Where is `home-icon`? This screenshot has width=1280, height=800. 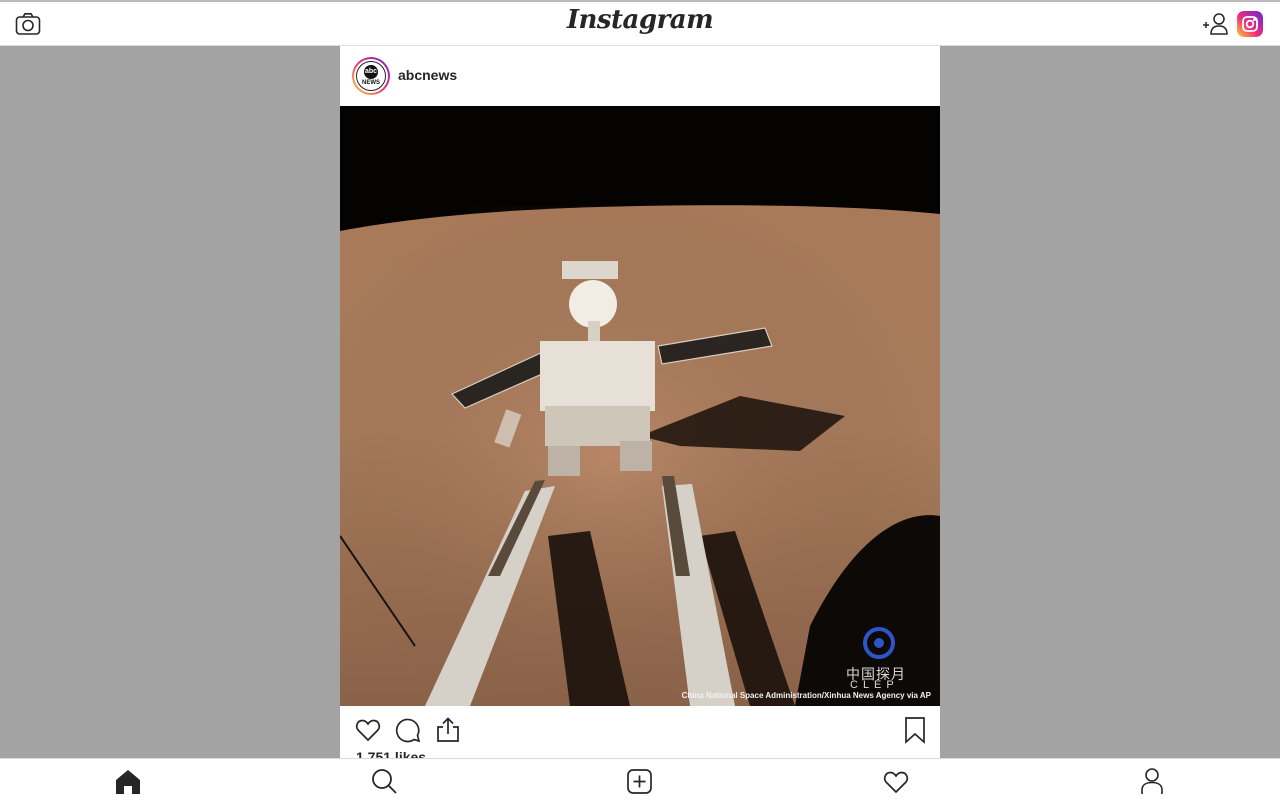 home-icon is located at coordinates (128, 781).